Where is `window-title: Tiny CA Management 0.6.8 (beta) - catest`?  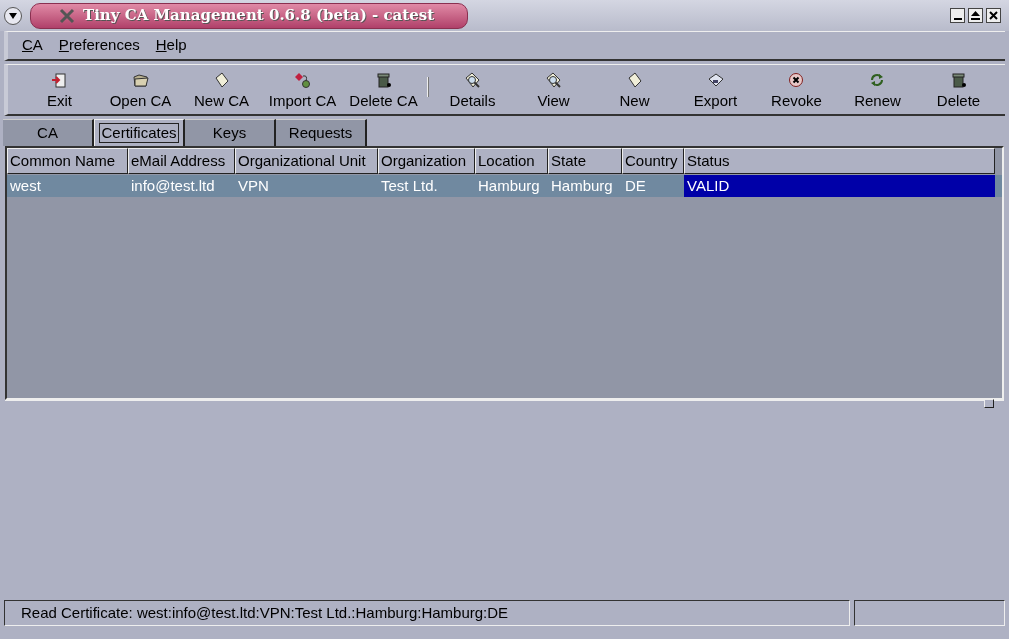 window-title: Tiny CA Management 0.6.8 (beta) - catest is located at coordinates (259, 16).